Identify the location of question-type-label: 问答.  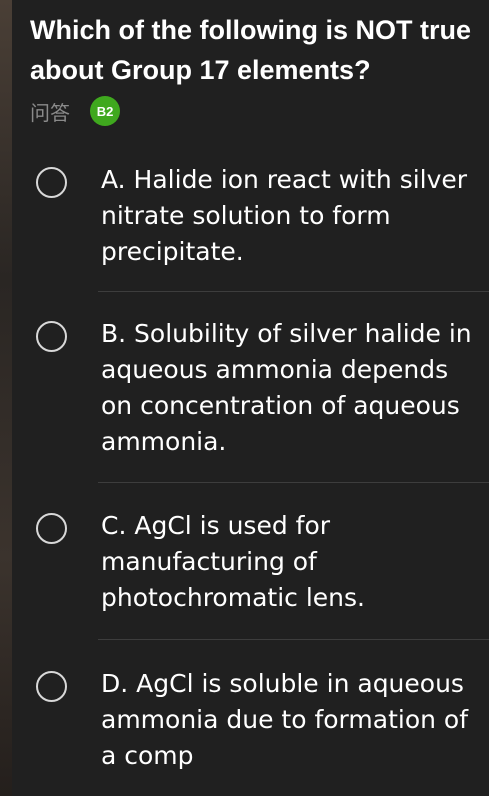
(50, 112).